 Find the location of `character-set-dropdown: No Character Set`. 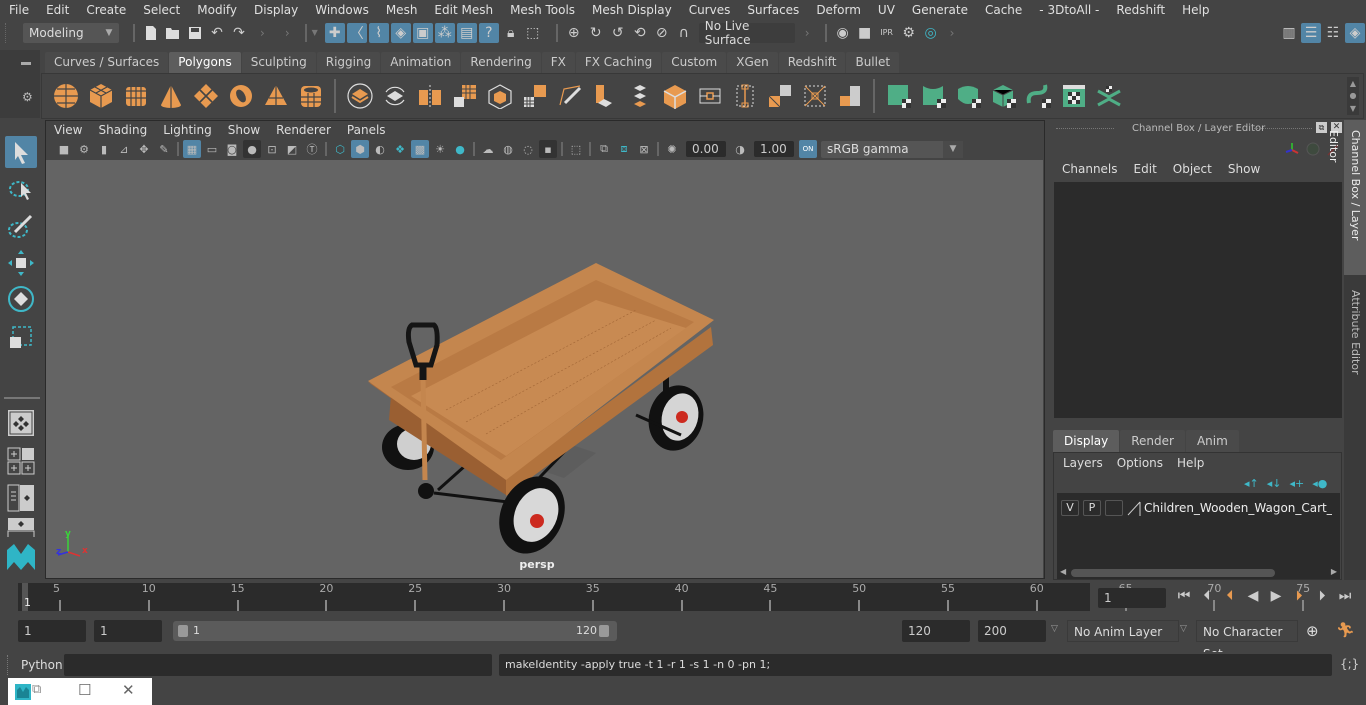

character-set-dropdown: No Character Set is located at coordinates (1247, 640).